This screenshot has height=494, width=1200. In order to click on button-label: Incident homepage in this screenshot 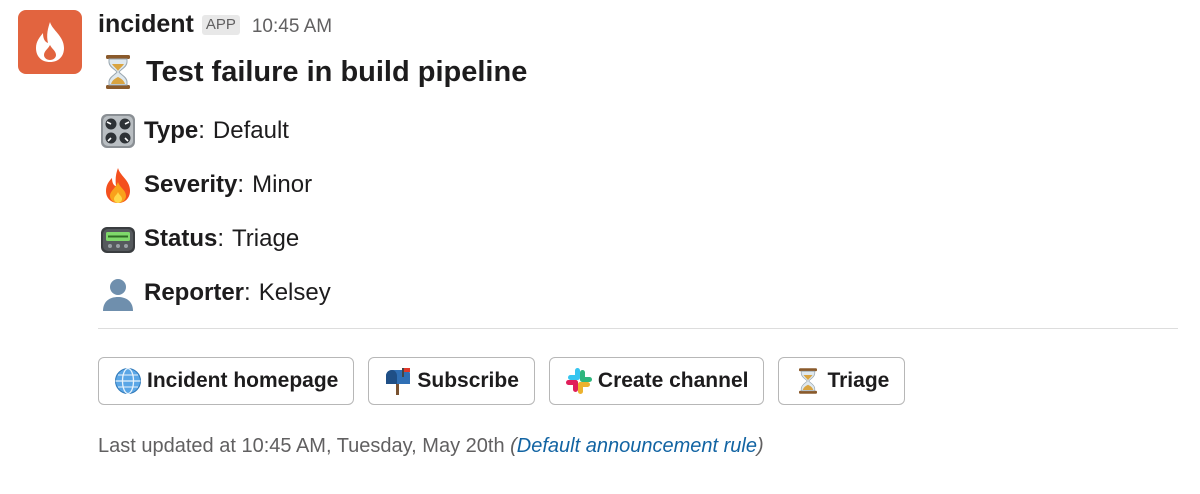, I will do `click(243, 380)`.